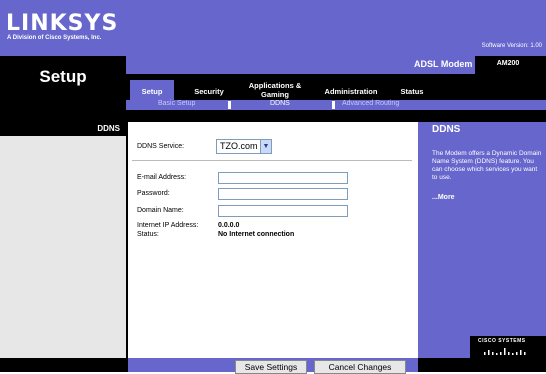  What do you see at coordinates (162, 177) in the screenshot?
I see `email-label: E-mail Address:` at bounding box center [162, 177].